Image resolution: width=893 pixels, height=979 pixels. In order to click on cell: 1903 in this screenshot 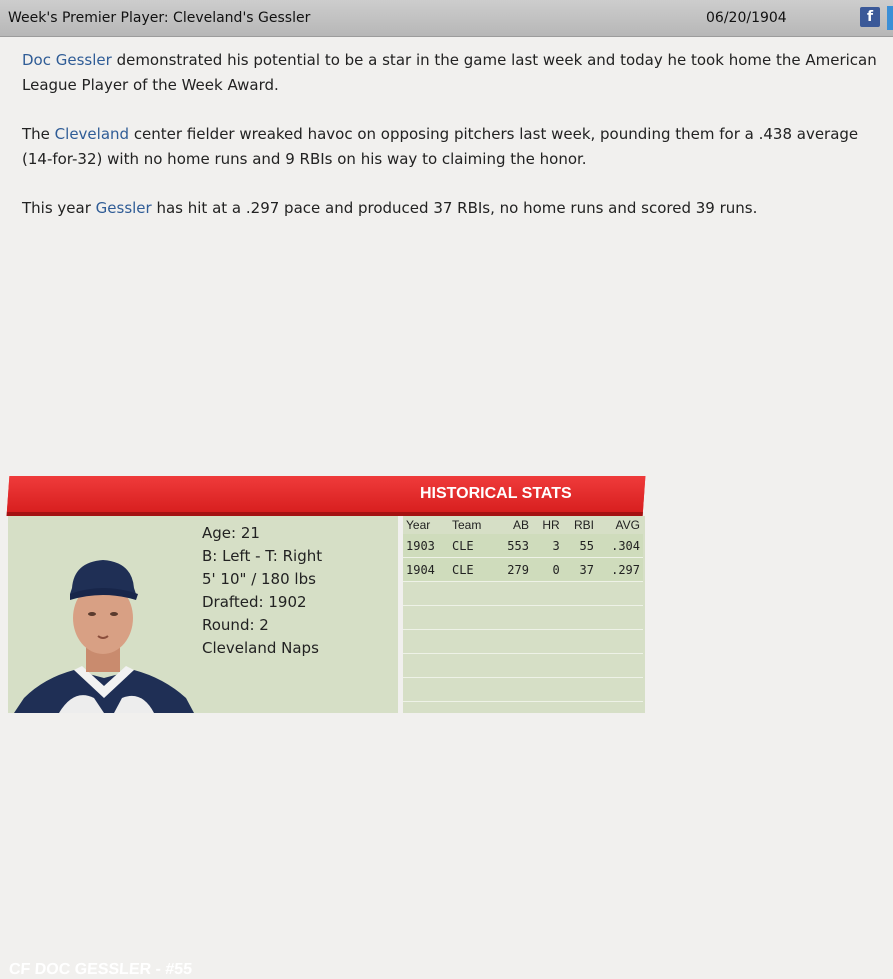, I will do `click(426, 546)`.